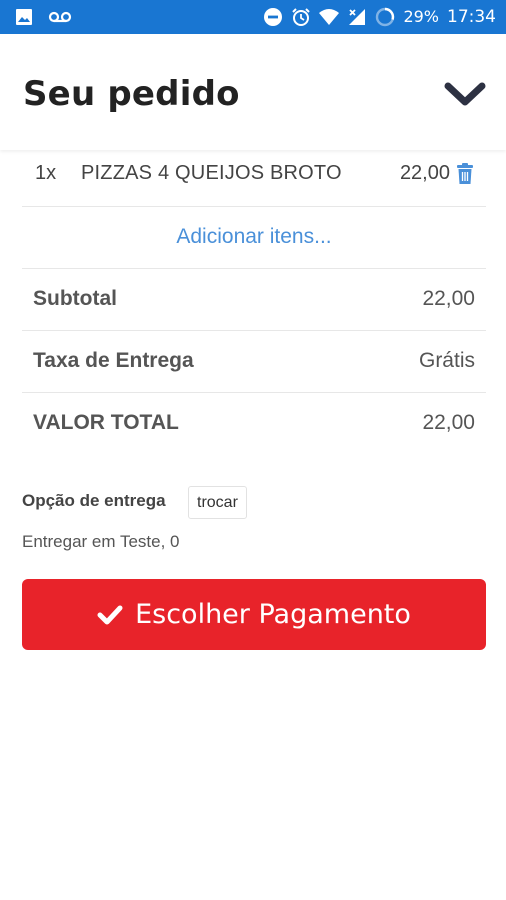 The width and height of the screenshot is (506, 900). I want to click on total-row: VALOR TOTAL 22,00, so click(254, 424).